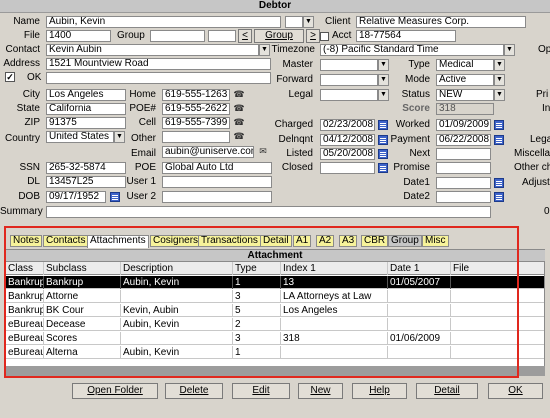  I want to click on tab-cosigners: Cosigners, so click(176, 241).